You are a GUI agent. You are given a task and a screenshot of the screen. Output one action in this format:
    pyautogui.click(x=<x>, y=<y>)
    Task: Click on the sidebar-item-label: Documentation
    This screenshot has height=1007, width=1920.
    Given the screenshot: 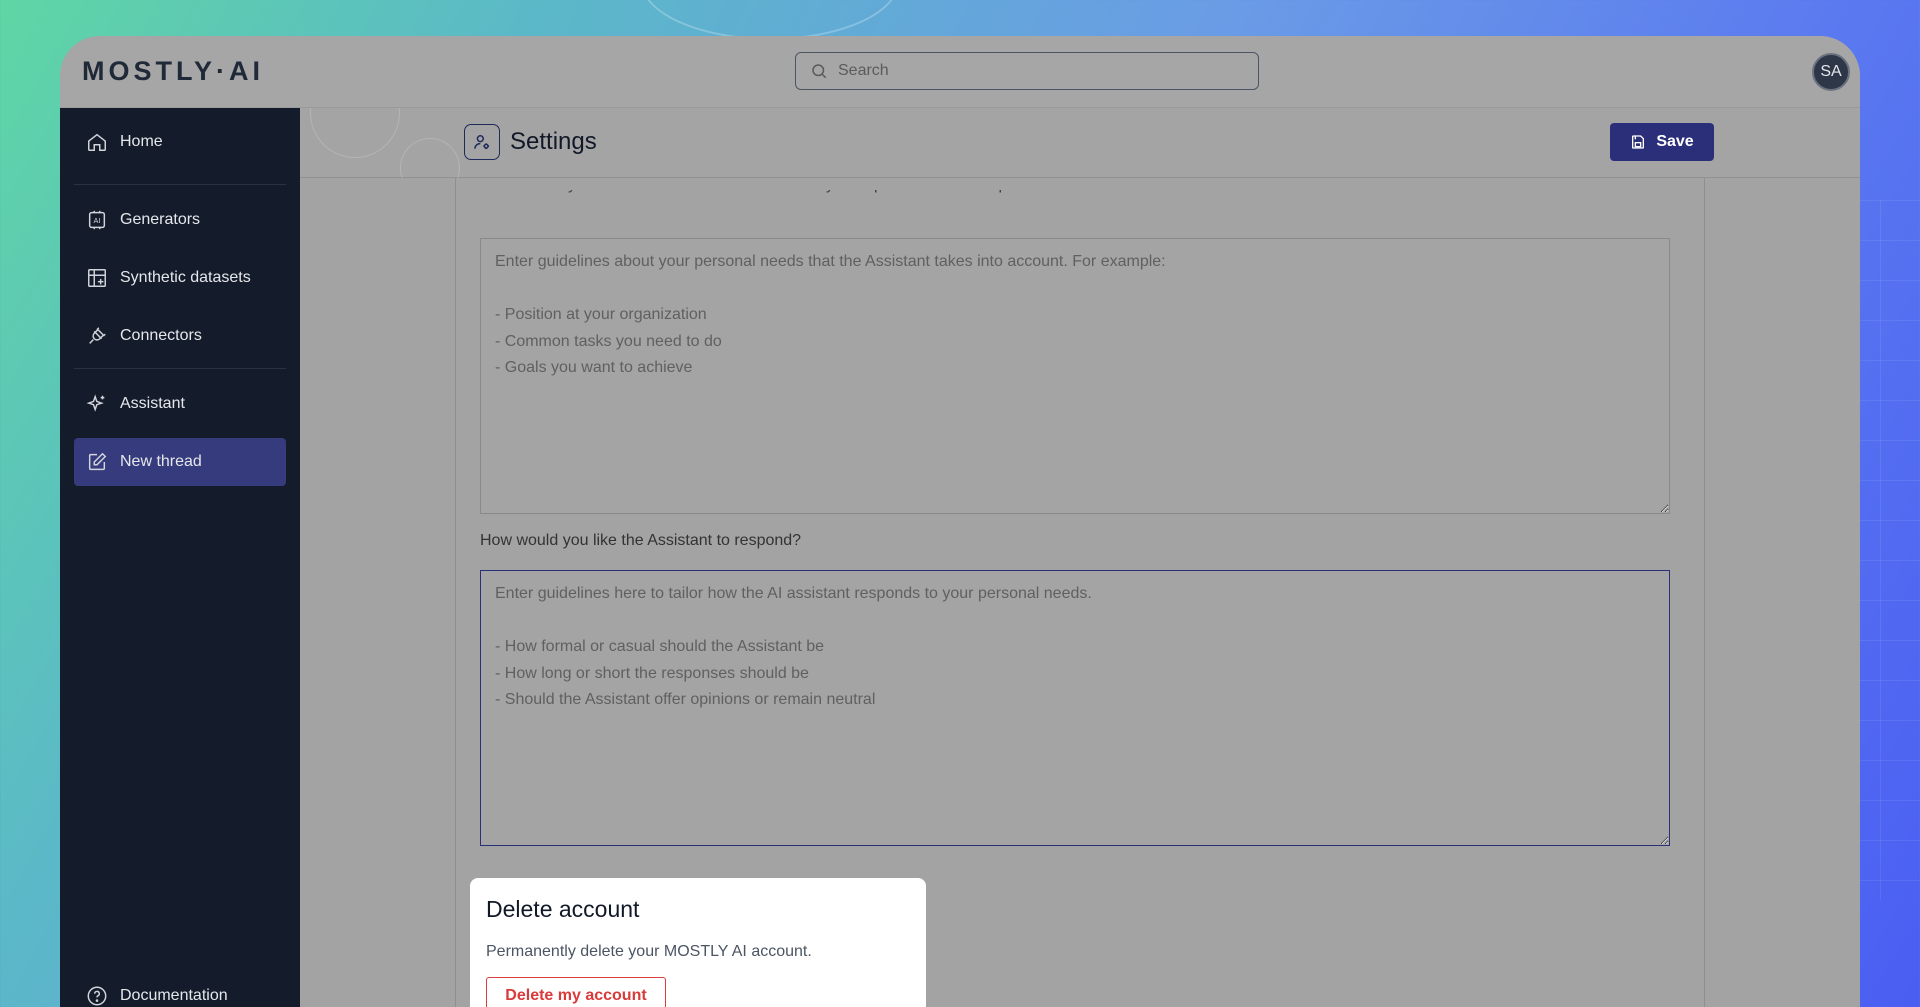 What is the action you would take?
    pyautogui.click(x=174, y=995)
    